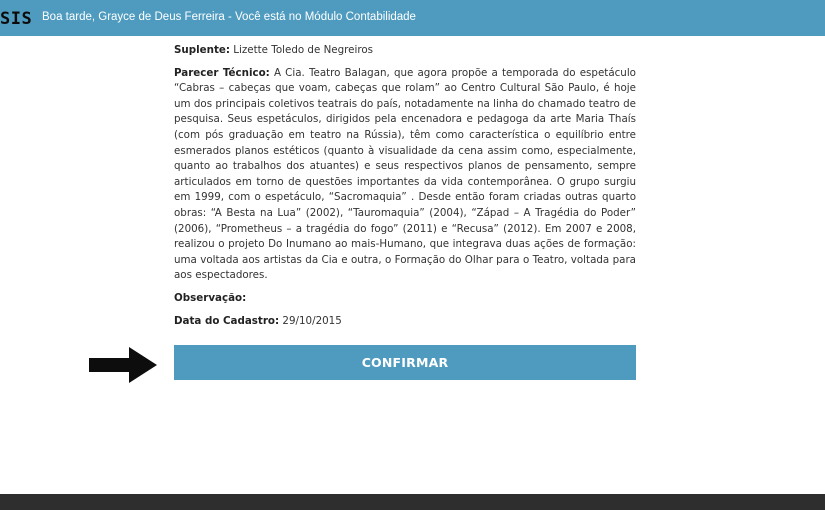  I want to click on observacao-row: Observação:, so click(405, 299).